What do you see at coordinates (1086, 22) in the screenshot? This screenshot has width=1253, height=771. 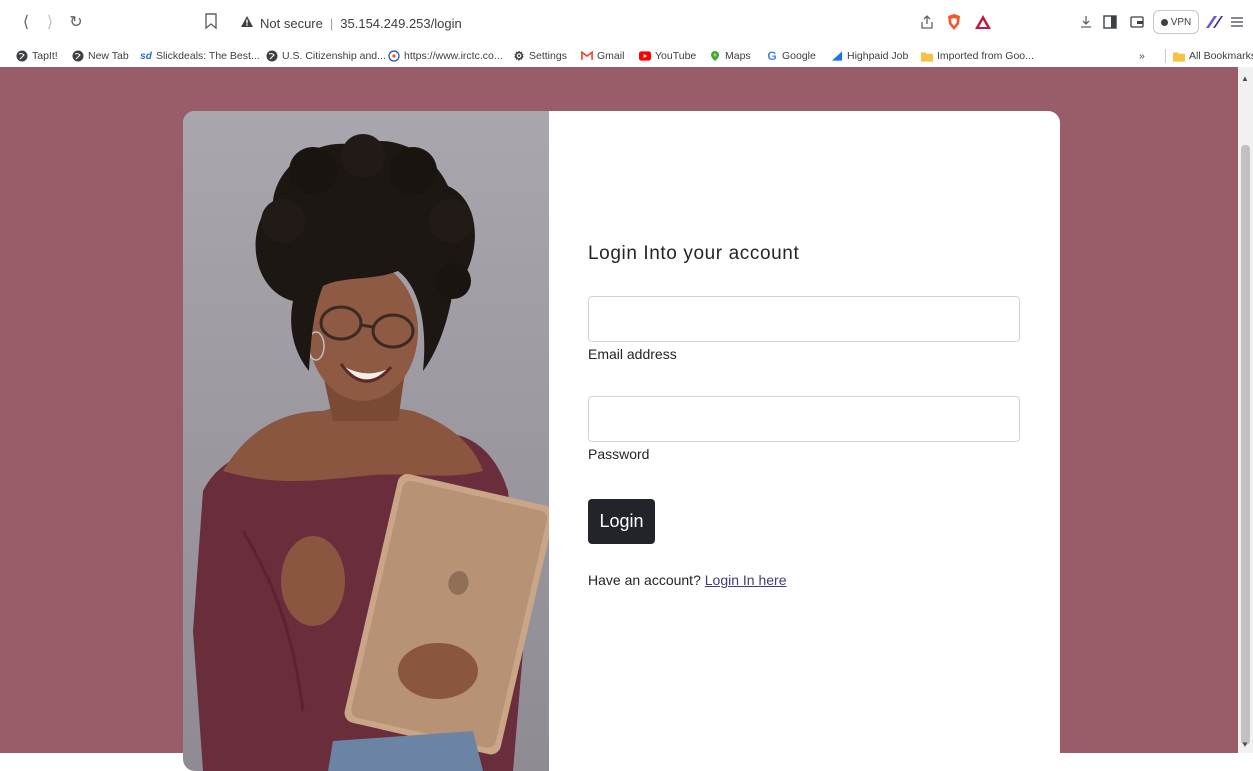 I see `download-icon` at bounding box center [1086, 22].